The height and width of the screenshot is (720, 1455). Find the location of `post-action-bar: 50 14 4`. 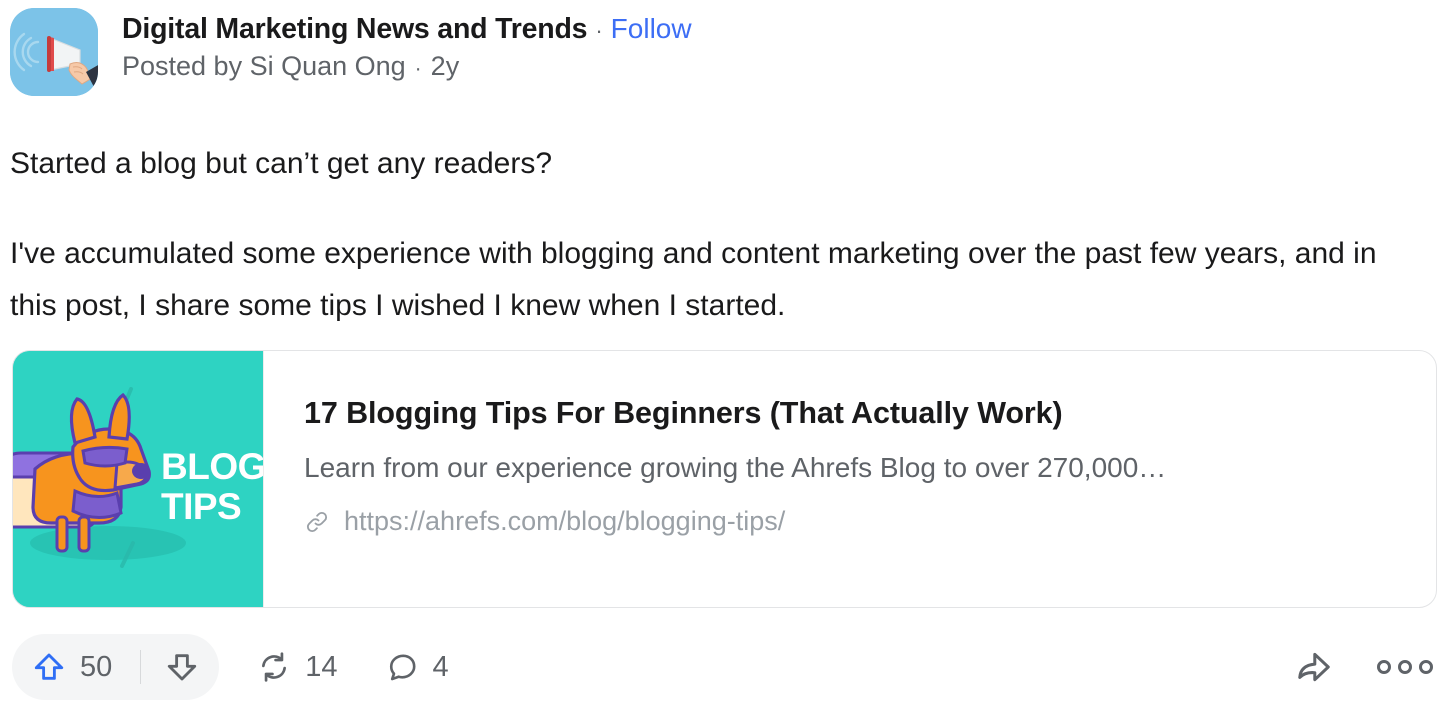

post-action-bar: 50 14 4 is located at coordinates (727, 667).